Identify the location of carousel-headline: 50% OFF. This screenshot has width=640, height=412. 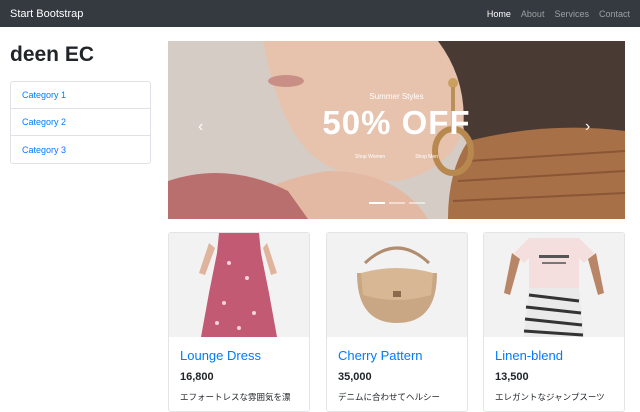
(396, 122).